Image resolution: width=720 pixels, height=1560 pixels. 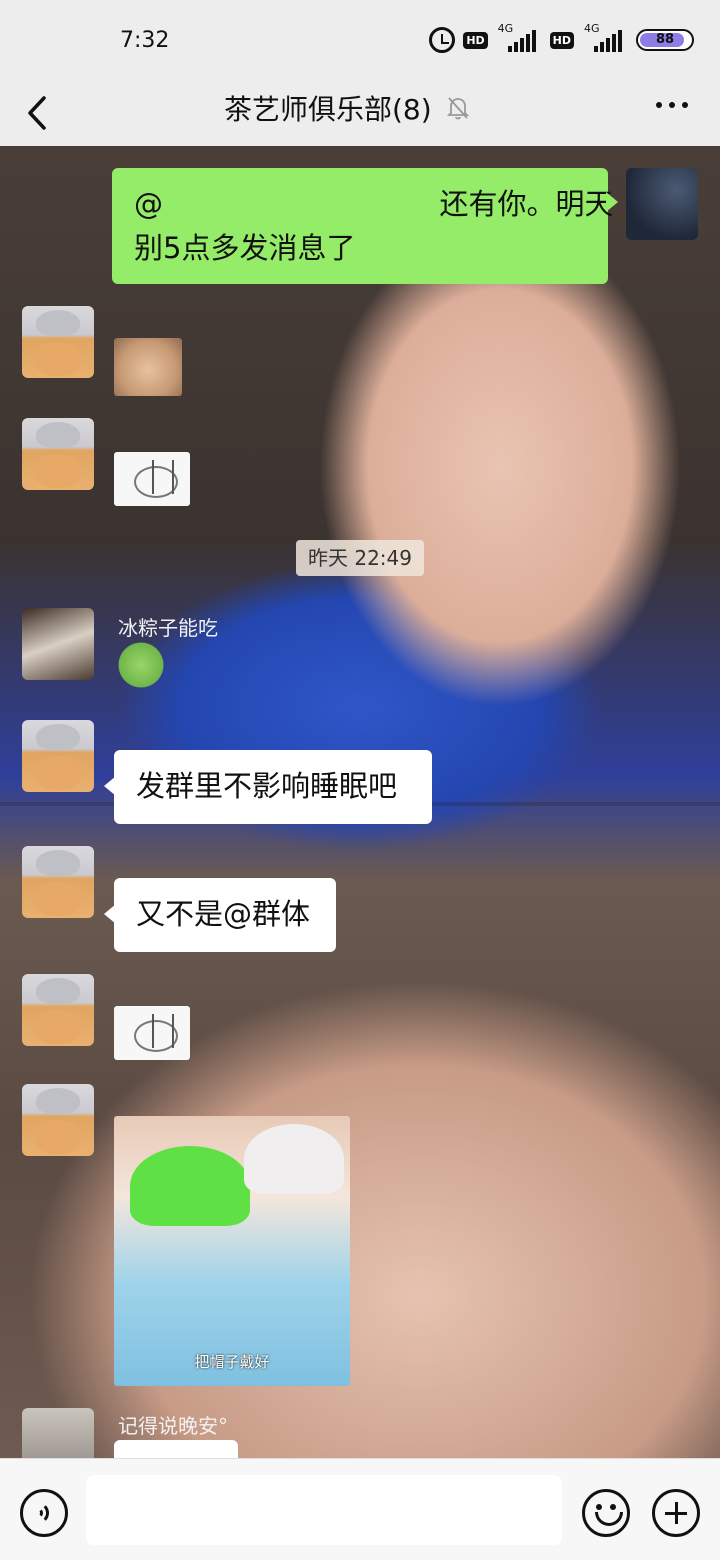 What do you see at coordinates (176, 1449) in the screenshot?
I see `message-bubble-incoming` at bounding box center [176, 1449].